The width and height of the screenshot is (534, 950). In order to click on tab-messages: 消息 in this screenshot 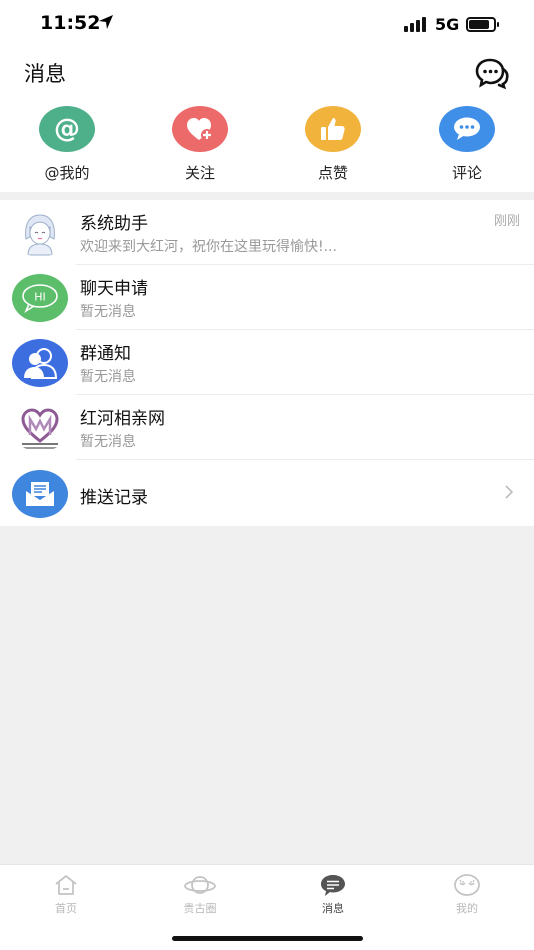, I will do `click(333, 894)`.